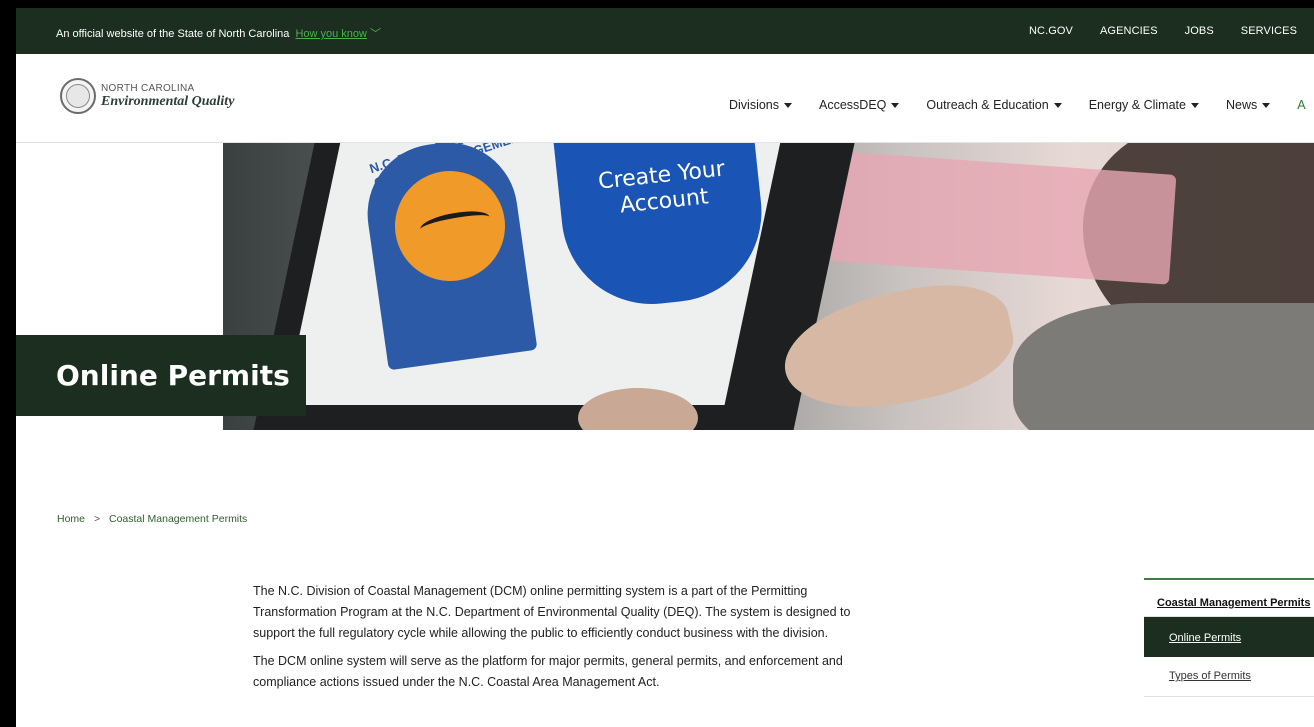  What do you see at coordinates (148, 88) in the screenshot?
I see `logo-line1: NORTH CAROLINA` at bounding box center [148, 88].